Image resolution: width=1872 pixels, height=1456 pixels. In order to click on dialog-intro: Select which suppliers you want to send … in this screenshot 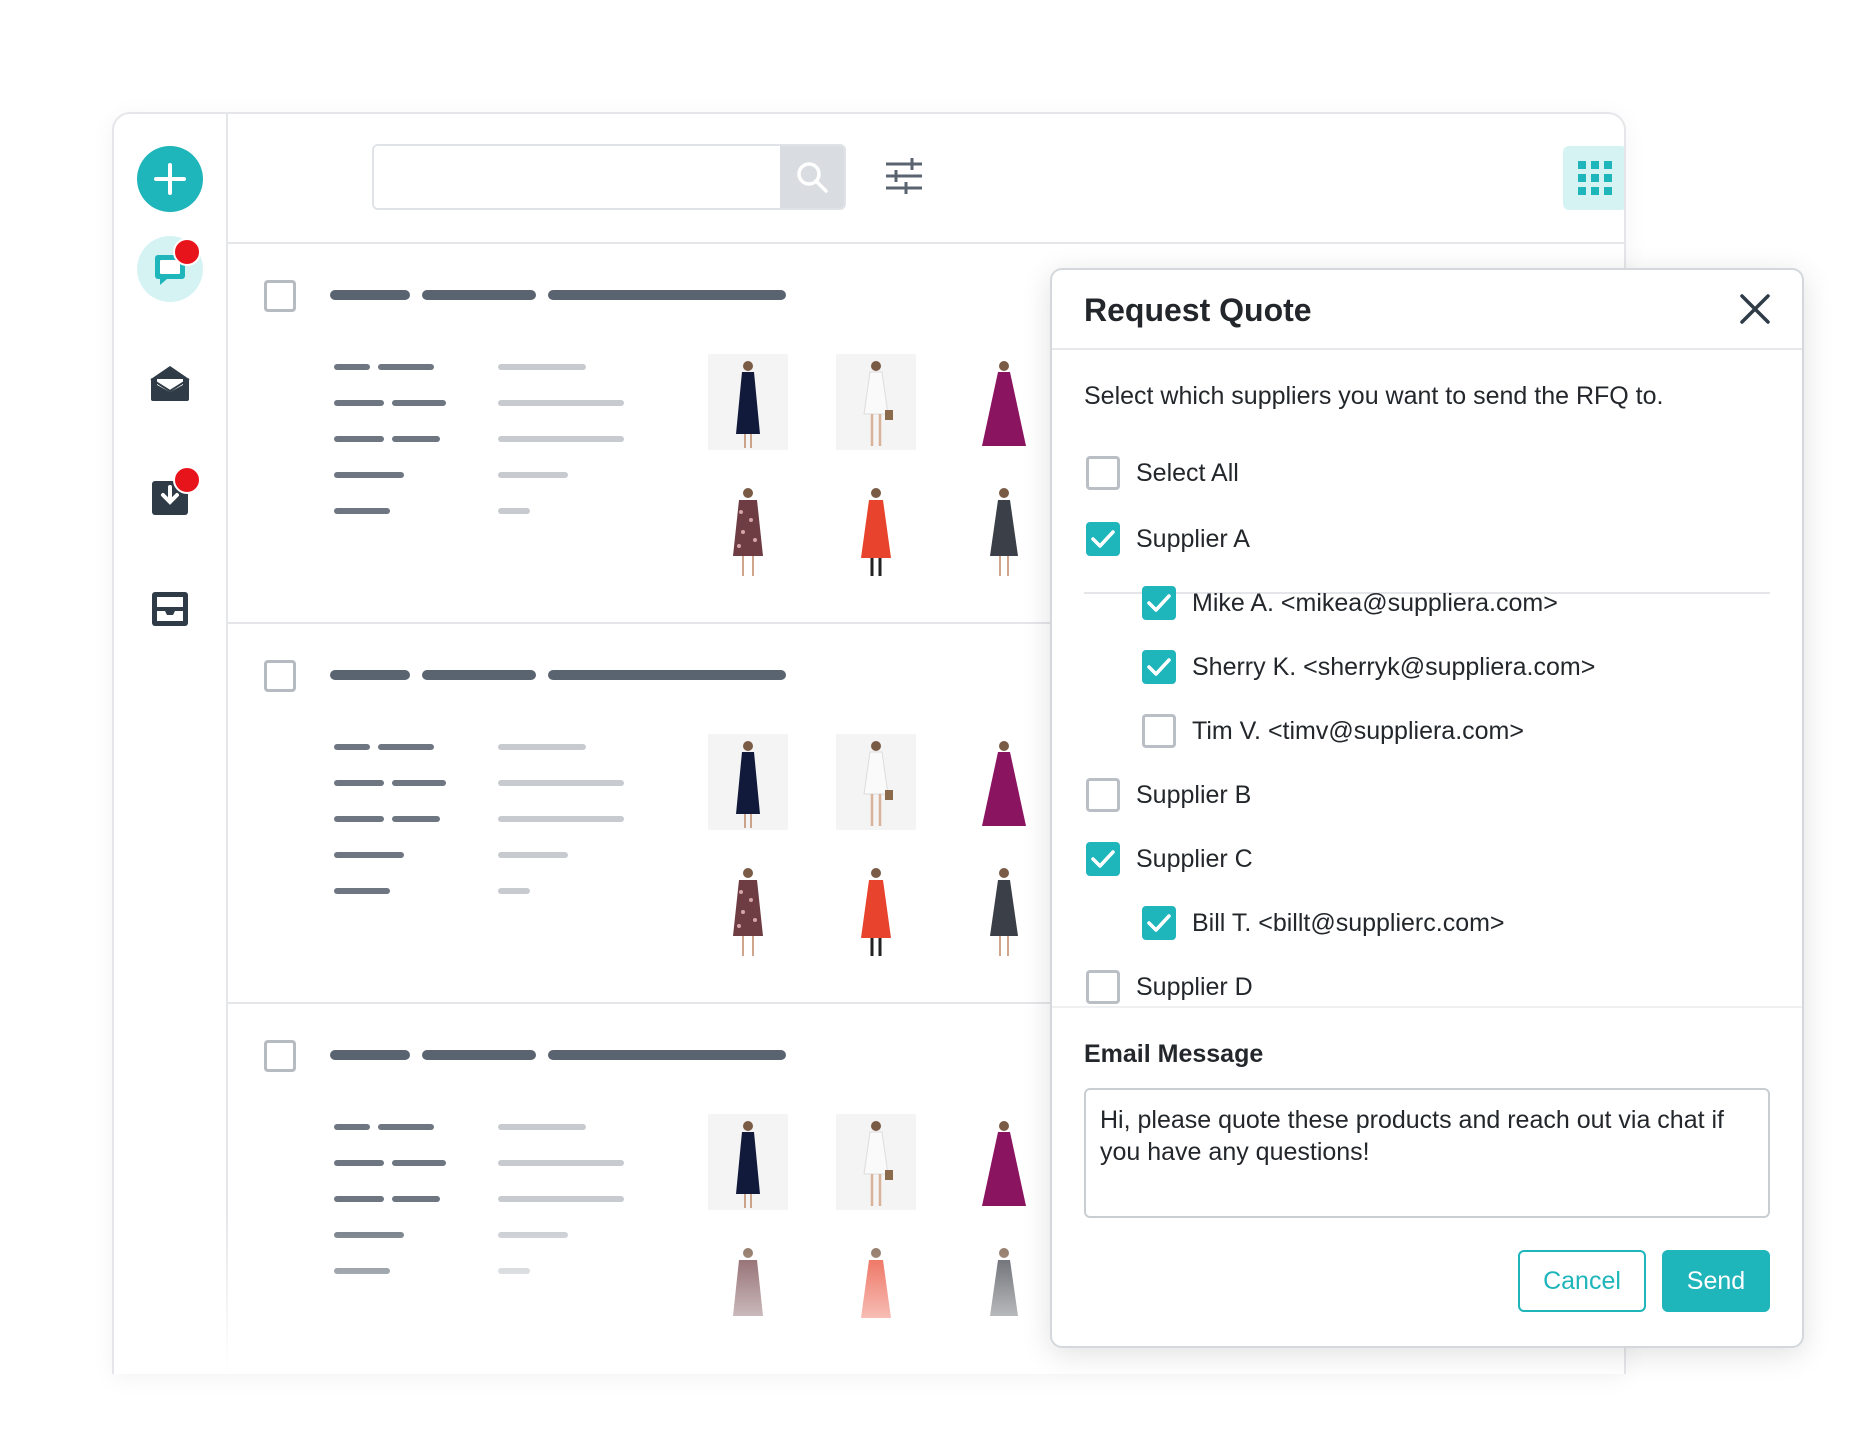, I will do `click(1374, 396)`.